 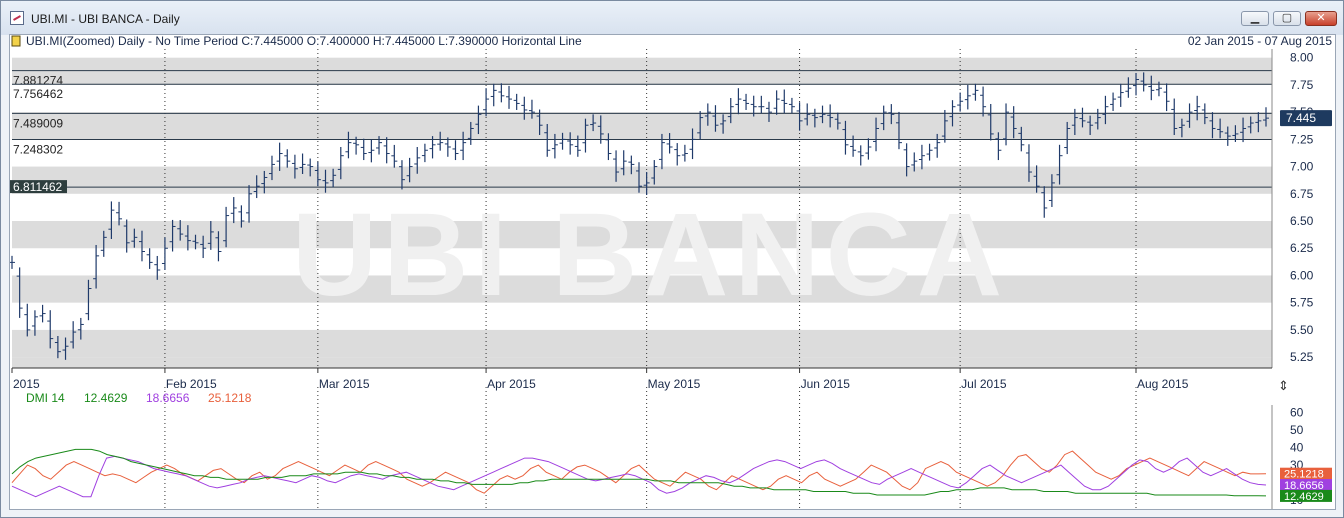 What do you see at coordinates (1297, 430) in the screenshot?
I see `dmi-axis-tick: 50` at bounding box center [1297, 430].